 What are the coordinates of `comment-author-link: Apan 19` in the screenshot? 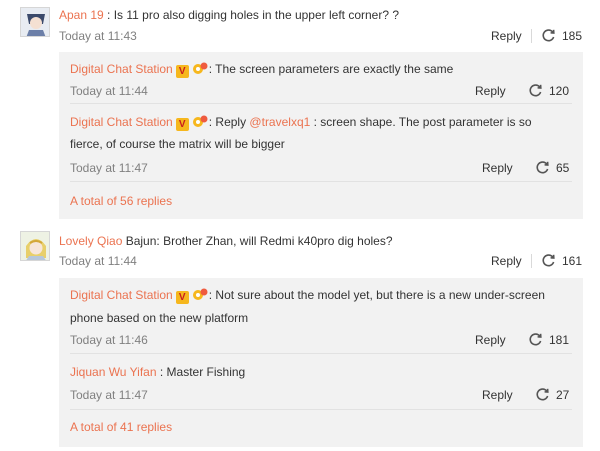 It's located at (81, 15).